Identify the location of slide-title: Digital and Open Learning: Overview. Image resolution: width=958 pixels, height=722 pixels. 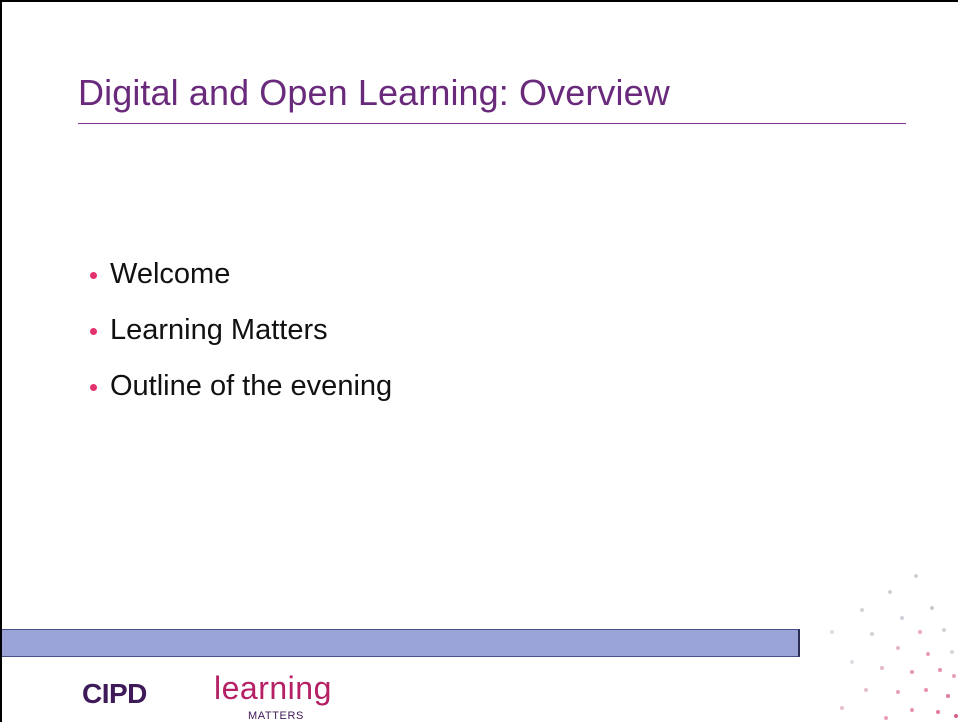
(374, 92).